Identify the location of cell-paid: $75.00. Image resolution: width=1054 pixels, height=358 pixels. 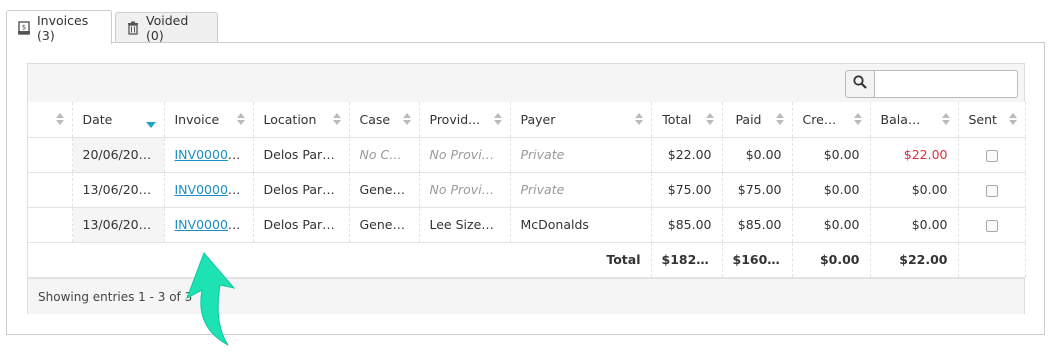
(757, 190).